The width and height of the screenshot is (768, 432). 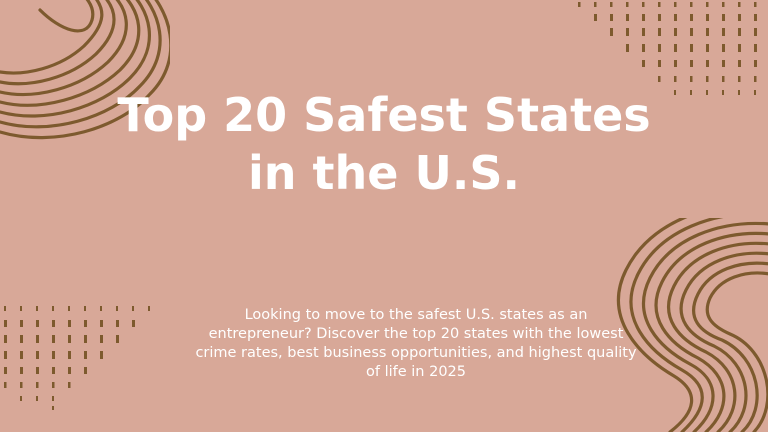 I want to click on slide-title-line-1: Top 20 Safest States, so click(x=384, y=115).